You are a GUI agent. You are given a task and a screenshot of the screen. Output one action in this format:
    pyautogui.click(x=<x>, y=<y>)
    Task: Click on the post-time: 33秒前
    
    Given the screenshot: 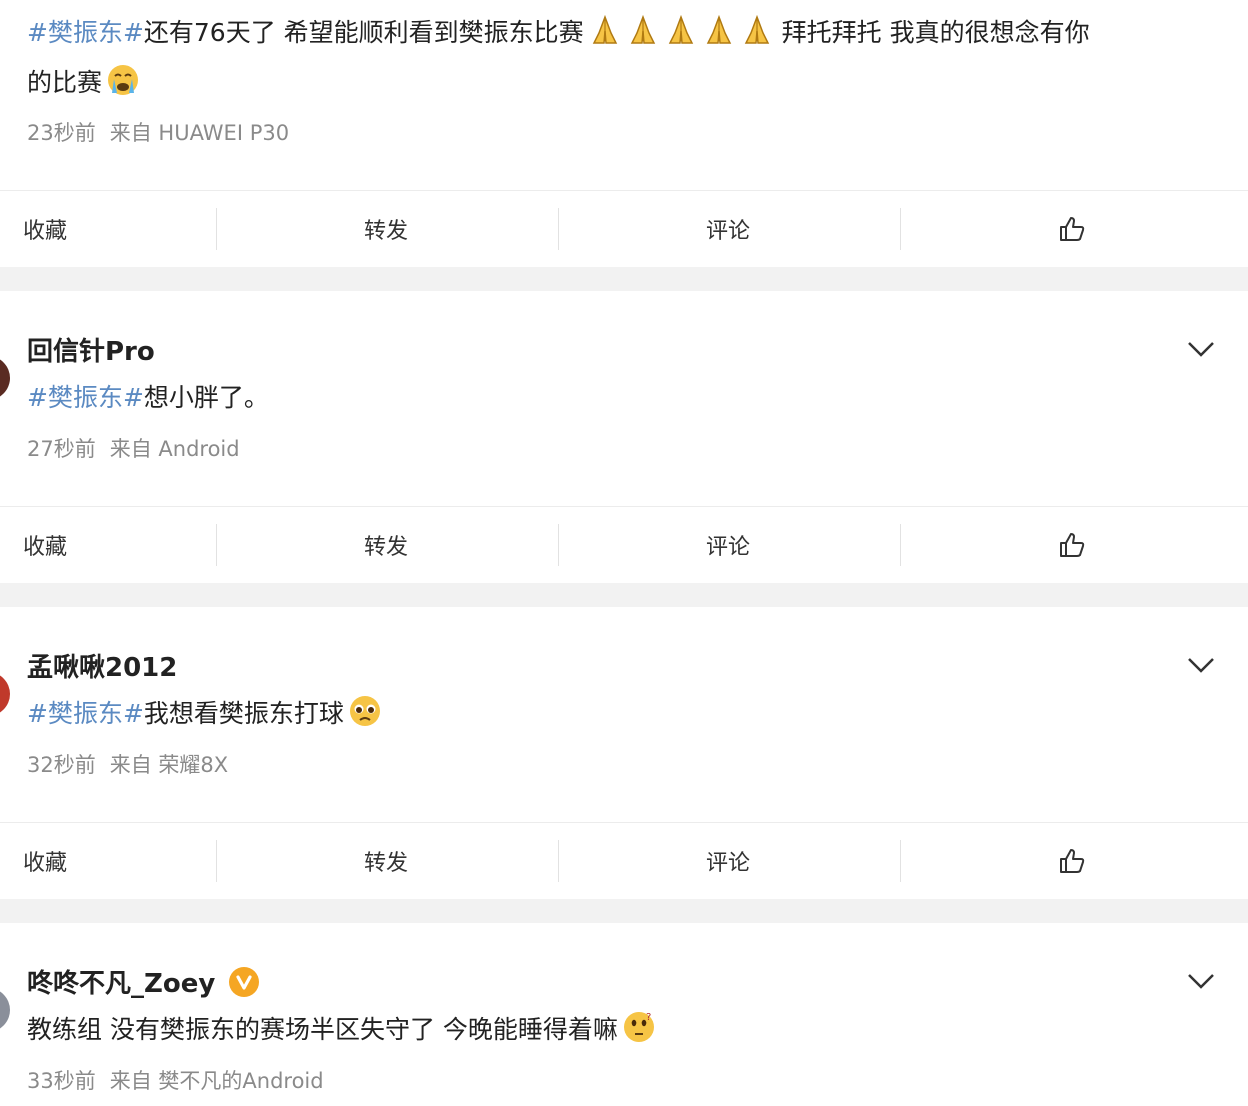 What is the action you would take?
    pyautogui.click(x=61, y=1081)
    